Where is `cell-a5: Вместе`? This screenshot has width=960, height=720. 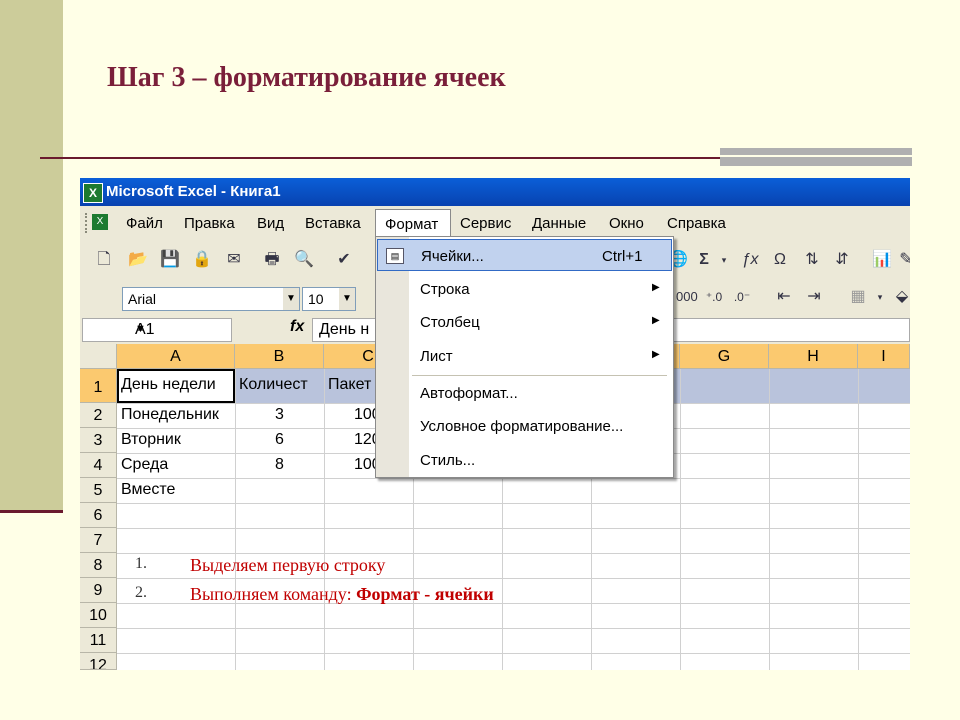
cell-a5: Вместе is located at coordinates (177, 490).